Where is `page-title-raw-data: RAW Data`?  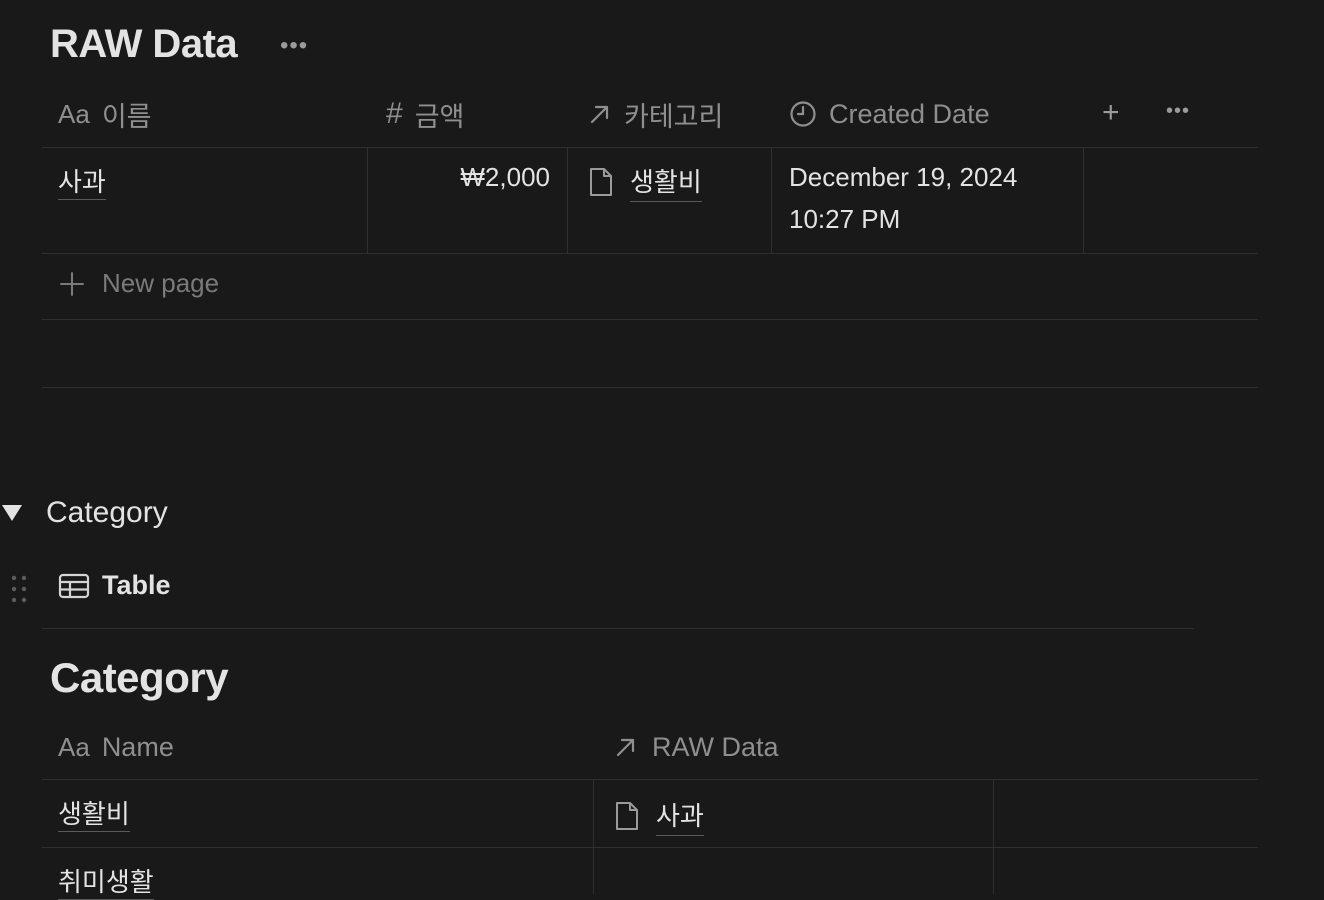
page-title-raw-data: RAW Data is located at coordinates (144, 44).